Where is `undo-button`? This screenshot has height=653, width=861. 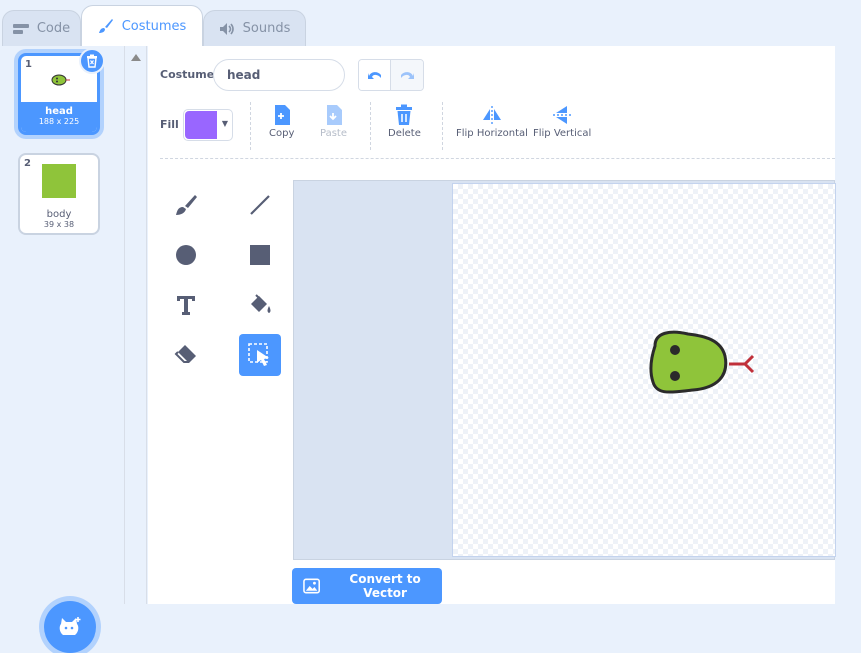 undo-button is located at coordinates (375, 75).